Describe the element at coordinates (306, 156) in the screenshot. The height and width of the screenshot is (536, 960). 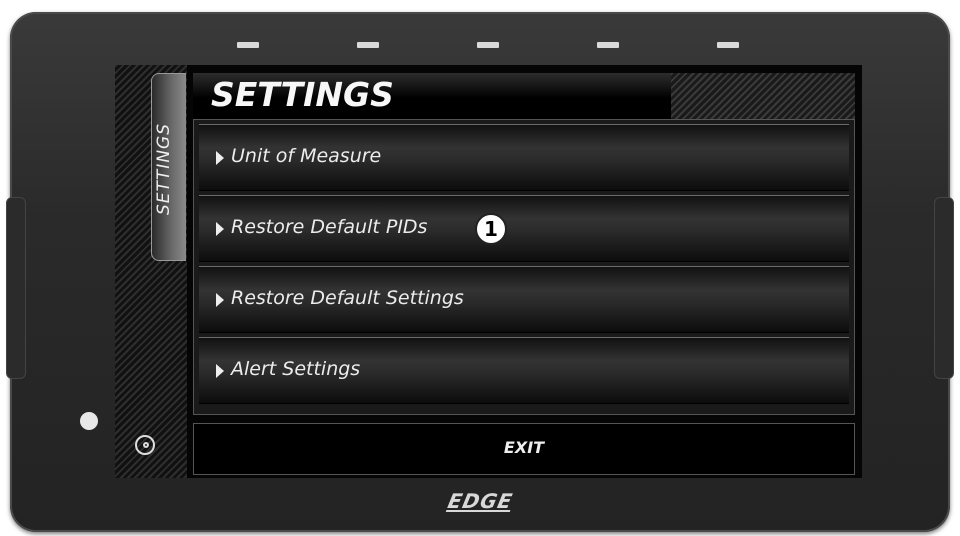
I see `menu-item-label: Unit of Measure` at that location.